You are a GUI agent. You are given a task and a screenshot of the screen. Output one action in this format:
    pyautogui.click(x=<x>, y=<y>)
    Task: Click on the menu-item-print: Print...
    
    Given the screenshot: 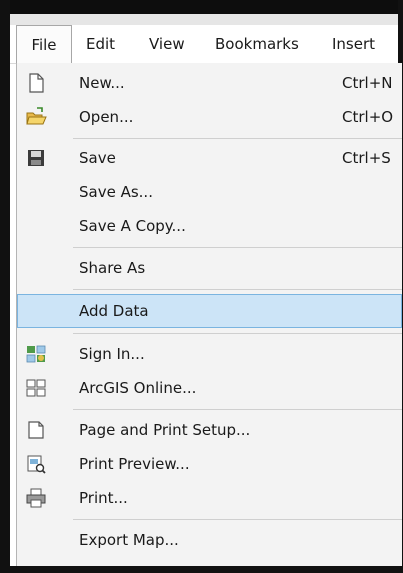 What is the action you would take?
    pyautogui.click(x=209, y=498)
    